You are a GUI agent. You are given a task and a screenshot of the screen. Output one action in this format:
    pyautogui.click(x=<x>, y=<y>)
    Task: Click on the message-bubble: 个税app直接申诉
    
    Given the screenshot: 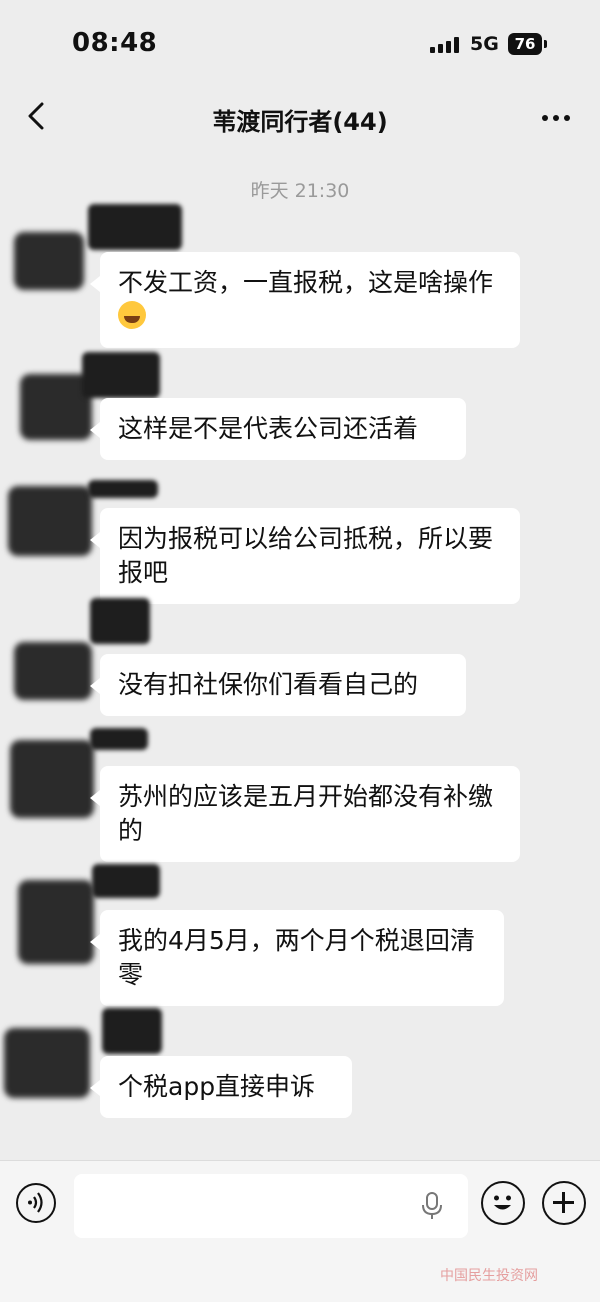 What is the action you would take?
    pyautogui.click(x=221, y=1087)
    